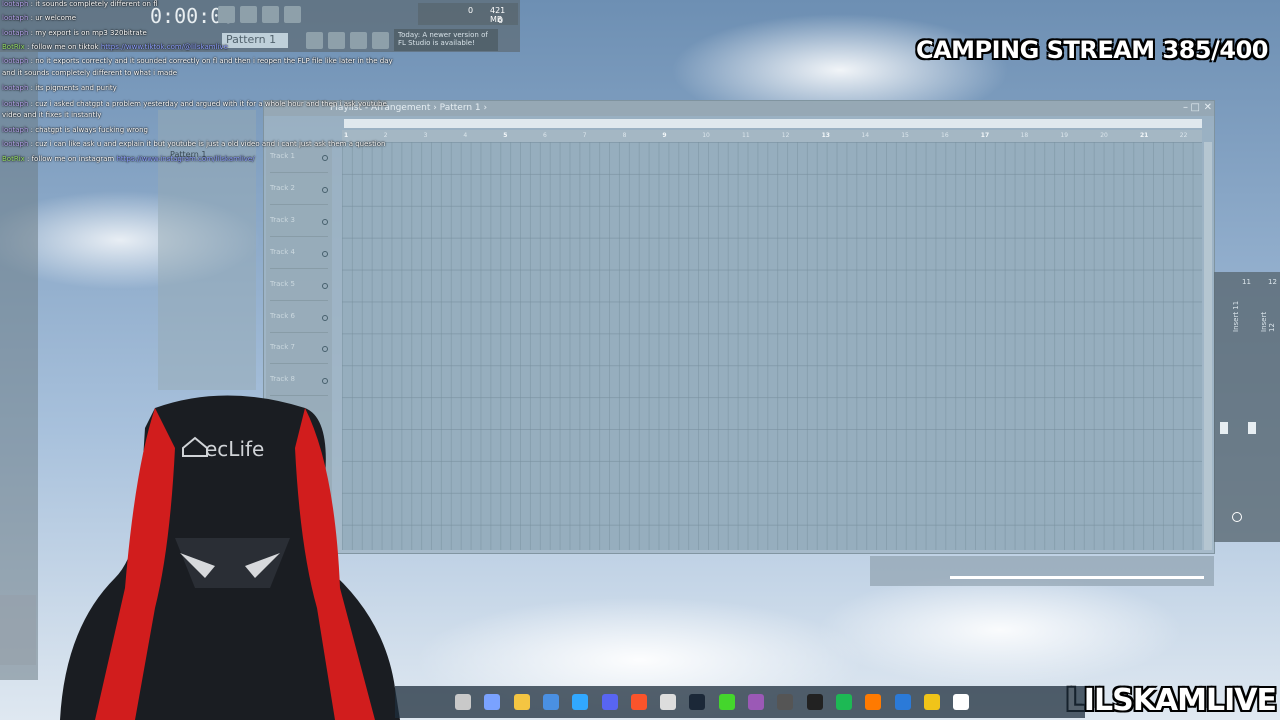 The width and height of the screenshot is (1280, 720). Describe the element at coordinates (226, 14) in the screenshot. I see `pattern-mode-button` at that location.